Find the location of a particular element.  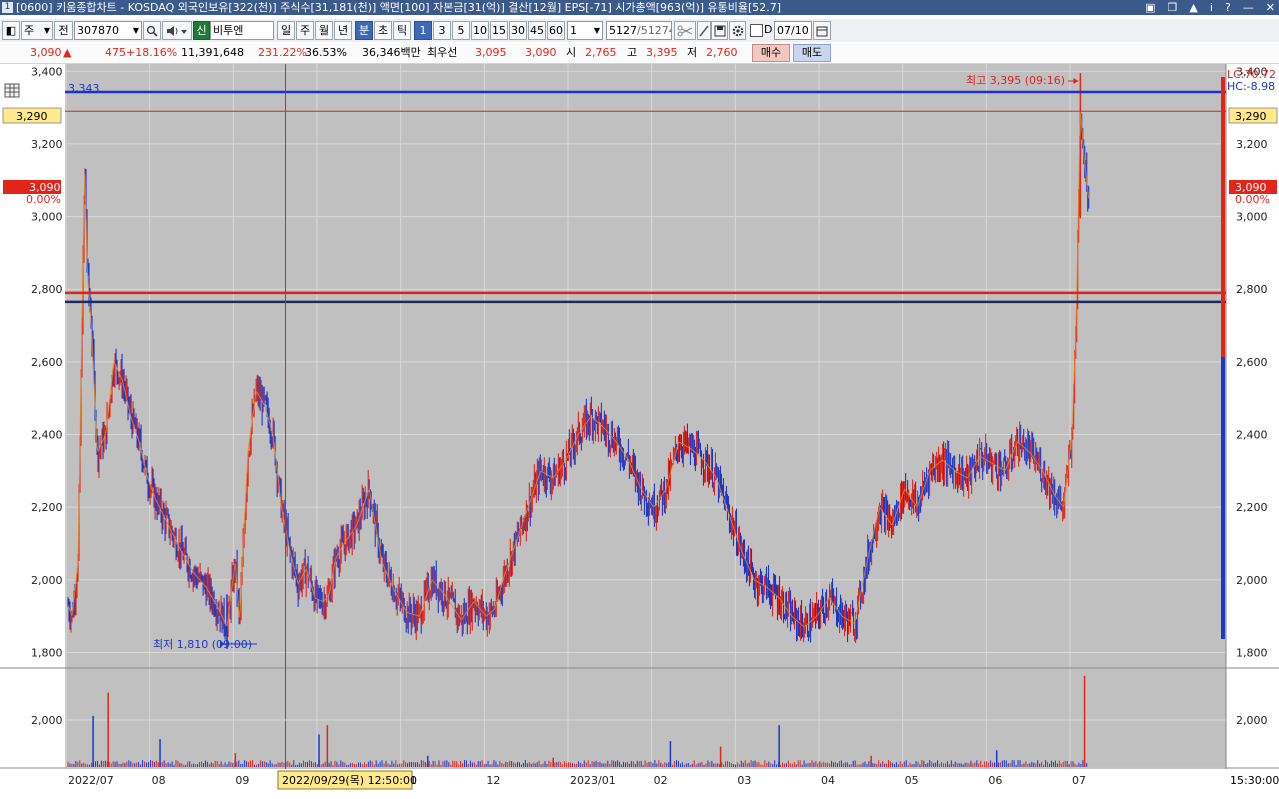

open-price: 2,765 is located at coordinates (601, 52).